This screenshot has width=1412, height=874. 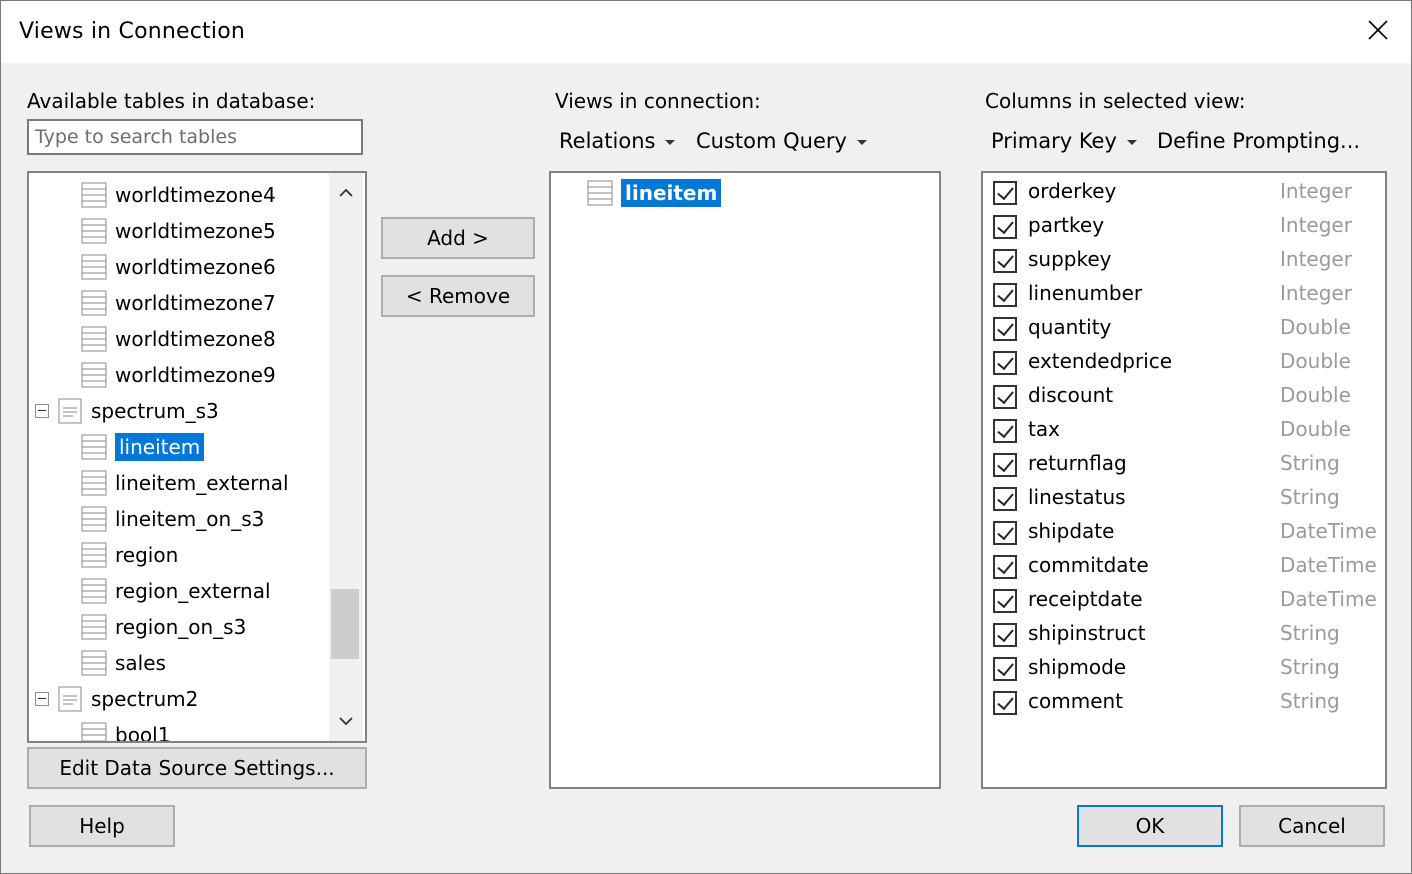 I want to click on column-row: suppkey Integer, so click(x=1183, y=262).